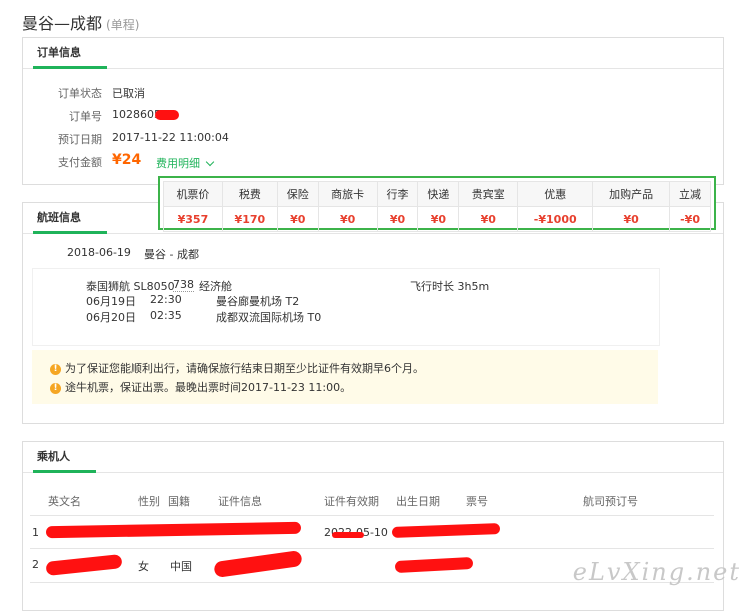 This screenshot has width=755, height=611. I want to click on col-gender: 性别, so click(149, 501).